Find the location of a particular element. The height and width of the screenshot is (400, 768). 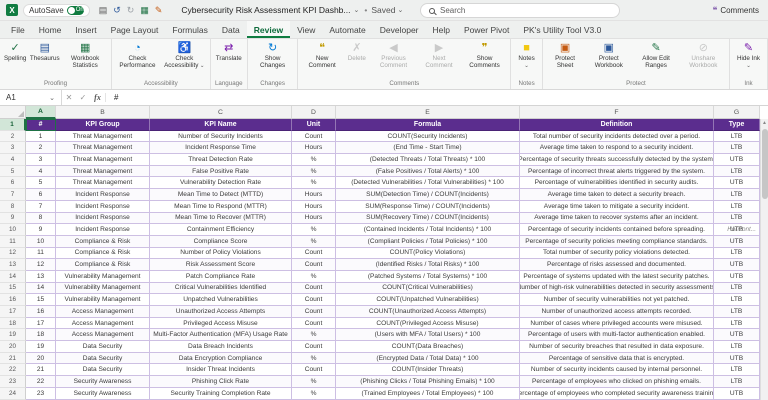

cell: 16 is located at coordinates (41, 312).